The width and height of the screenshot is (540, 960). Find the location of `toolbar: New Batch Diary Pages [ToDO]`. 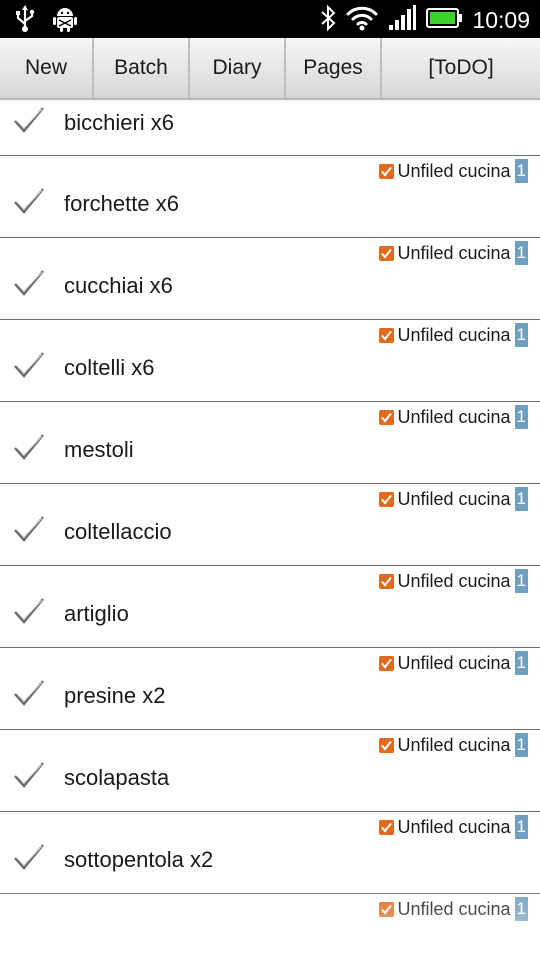

toolbar: New Batch Diary Pages [ToDO] is located at coordinates (270, 69).